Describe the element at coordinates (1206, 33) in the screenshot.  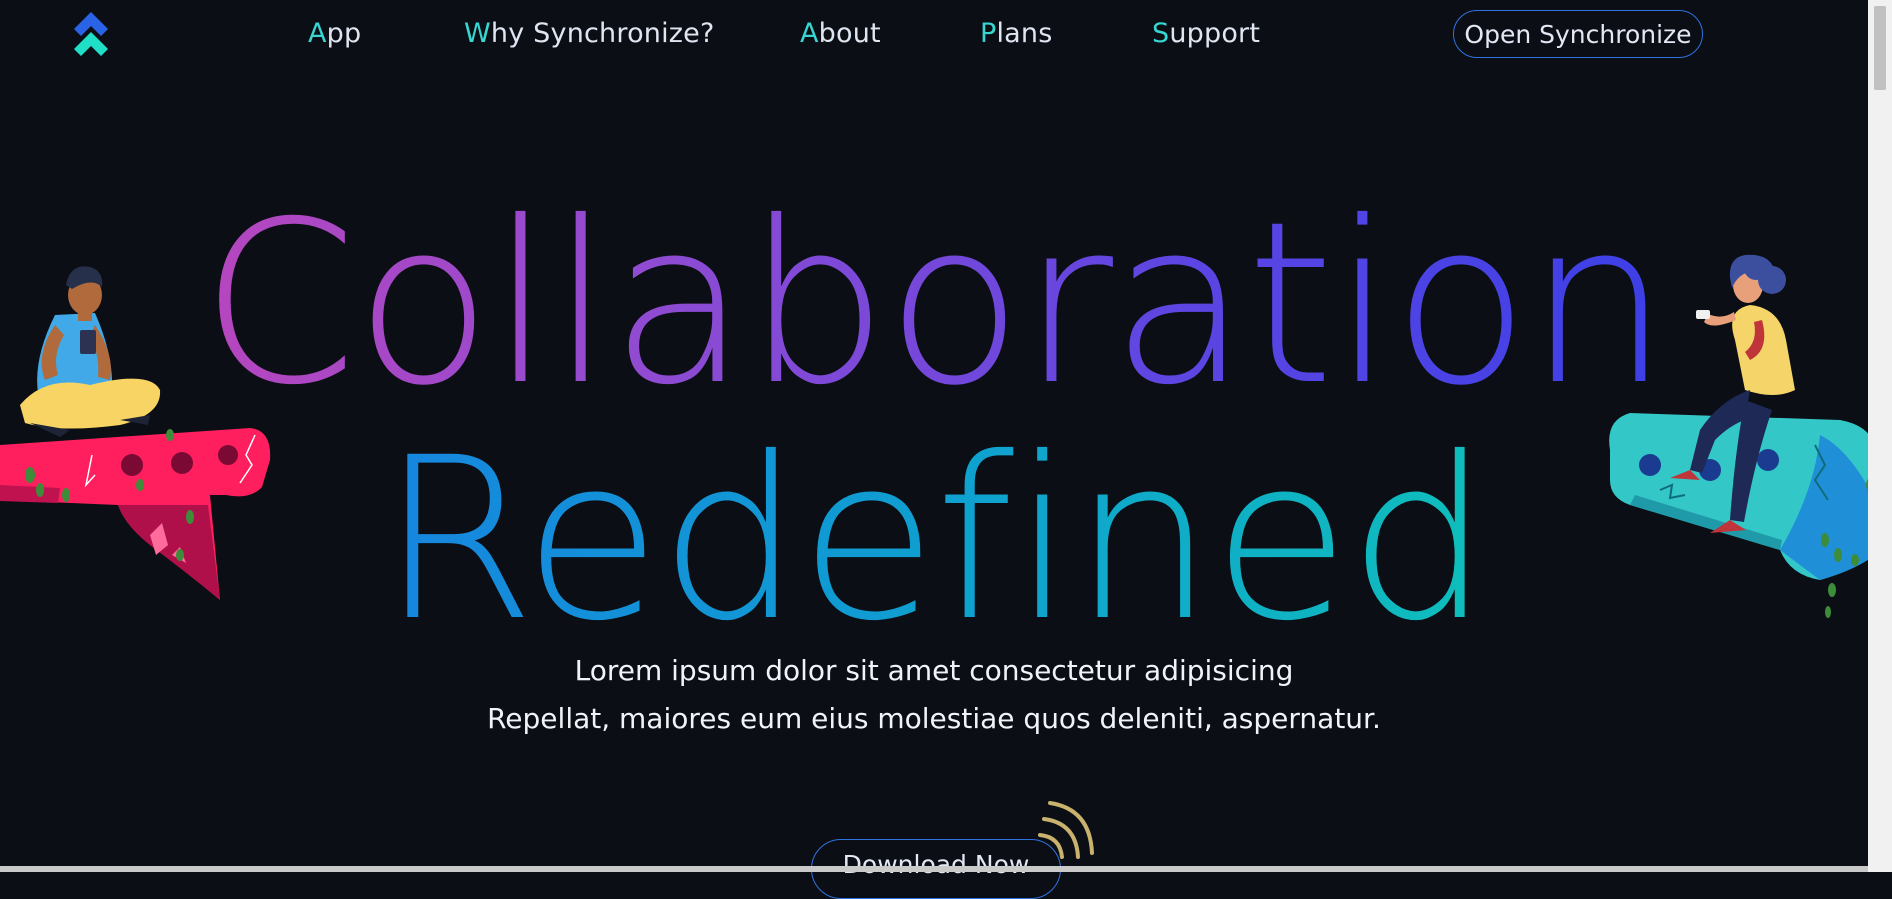
I see `nav-support: Support` at that location.